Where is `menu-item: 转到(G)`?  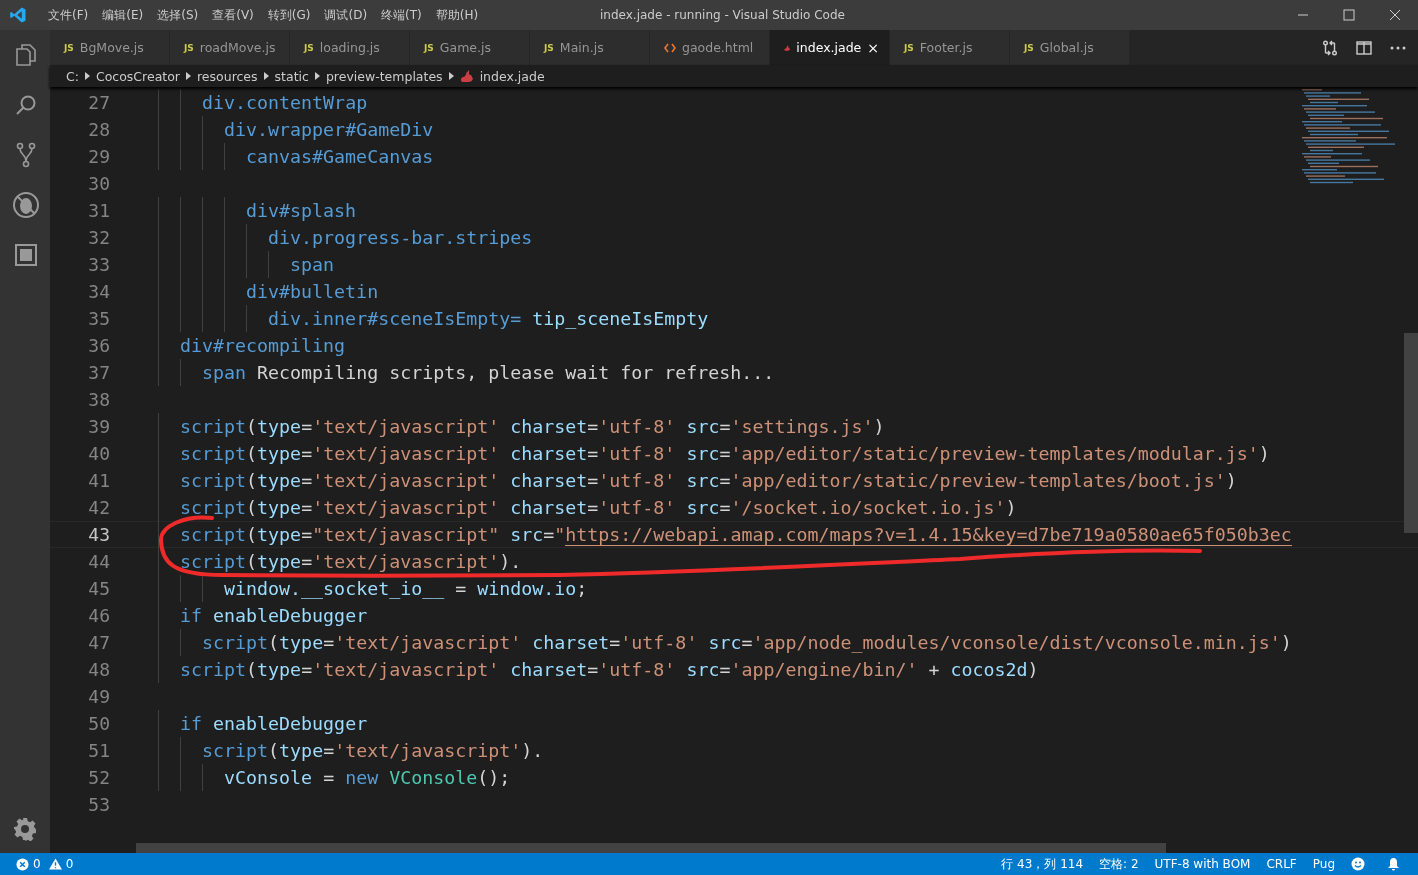
menu-item: 转到(G) is located at coordinates (289, 15).